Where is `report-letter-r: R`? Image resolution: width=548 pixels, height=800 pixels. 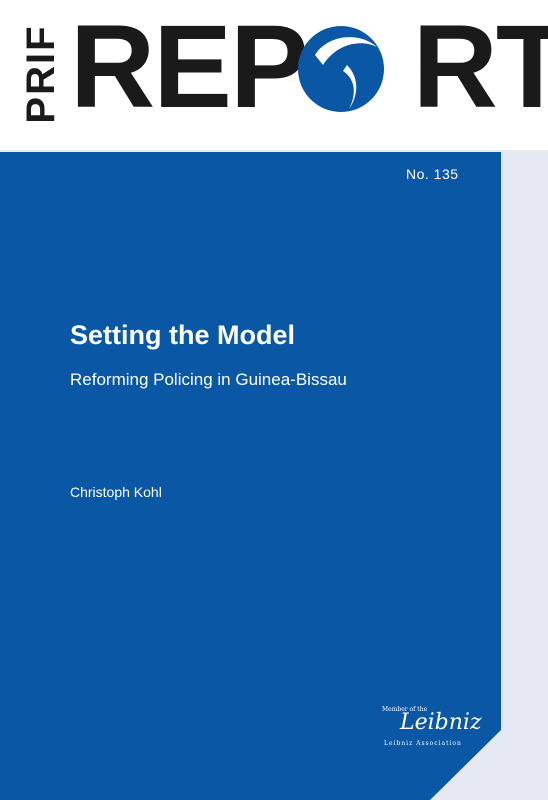
report-letter-r: R is located at coordinates (112, 67).